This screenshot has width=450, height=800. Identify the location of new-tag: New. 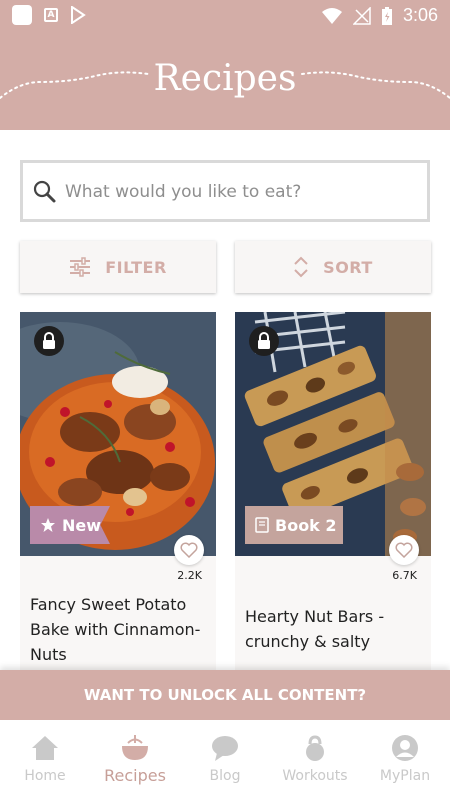
(70, 525).